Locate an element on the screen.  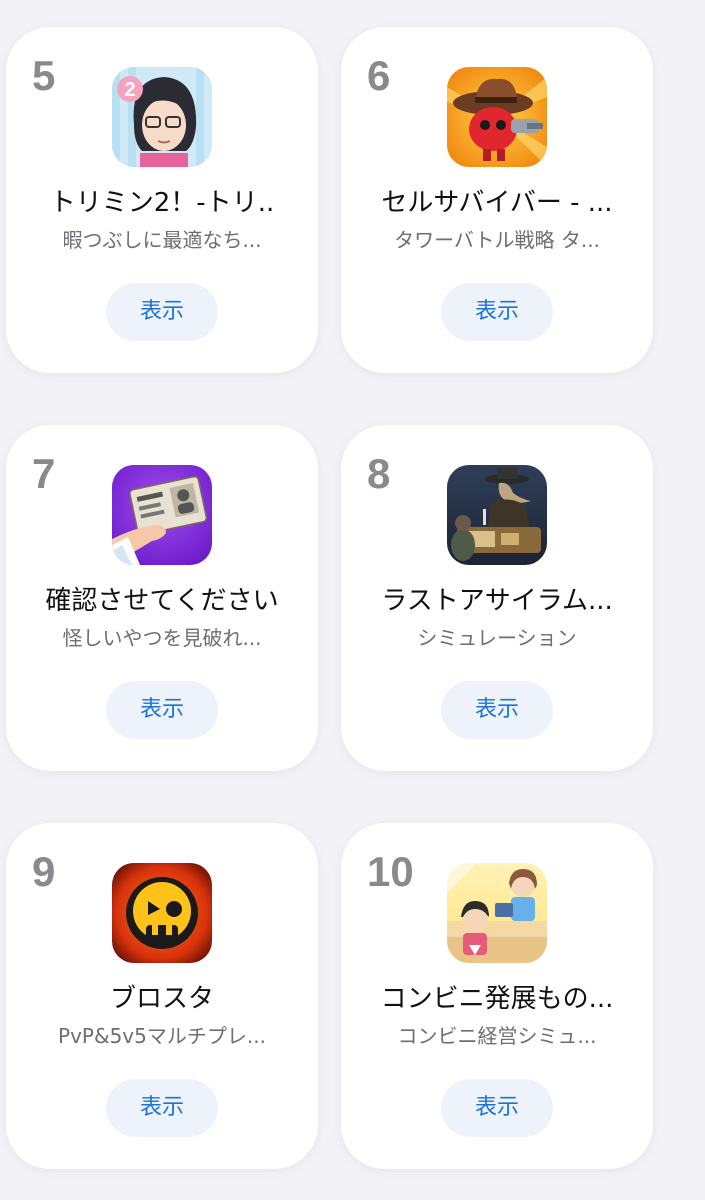
plague-doctor-icon is located at coordinates (497, 515).